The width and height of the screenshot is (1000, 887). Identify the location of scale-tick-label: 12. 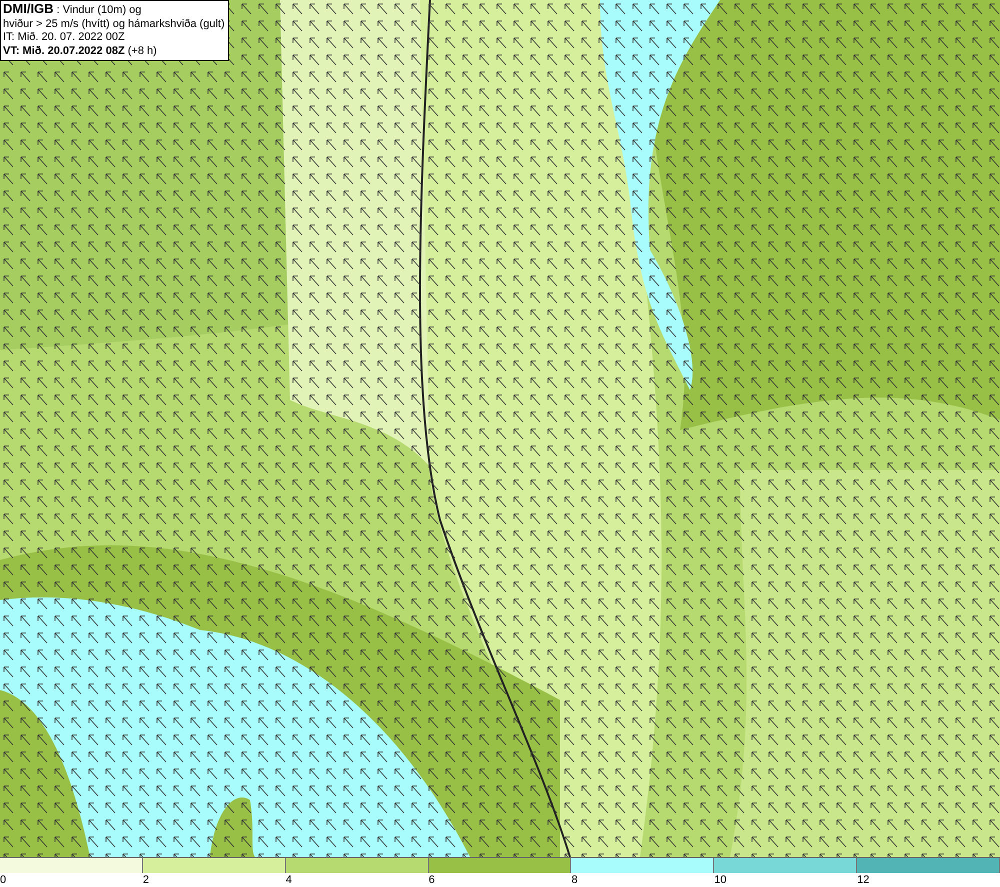
(863, 880).